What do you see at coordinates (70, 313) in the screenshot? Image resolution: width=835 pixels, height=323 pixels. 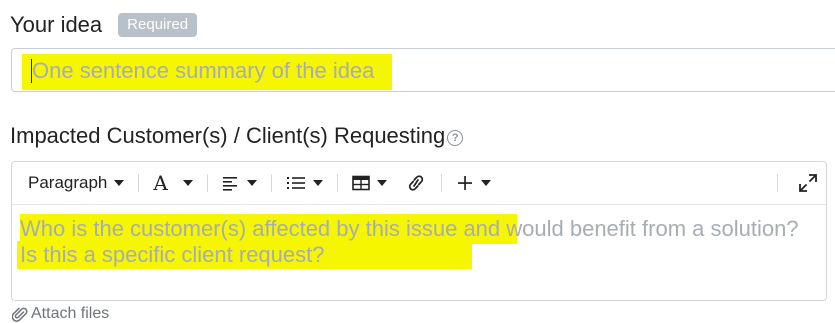 I see `attach-label: Attach files` at bounding box center [70, 313].